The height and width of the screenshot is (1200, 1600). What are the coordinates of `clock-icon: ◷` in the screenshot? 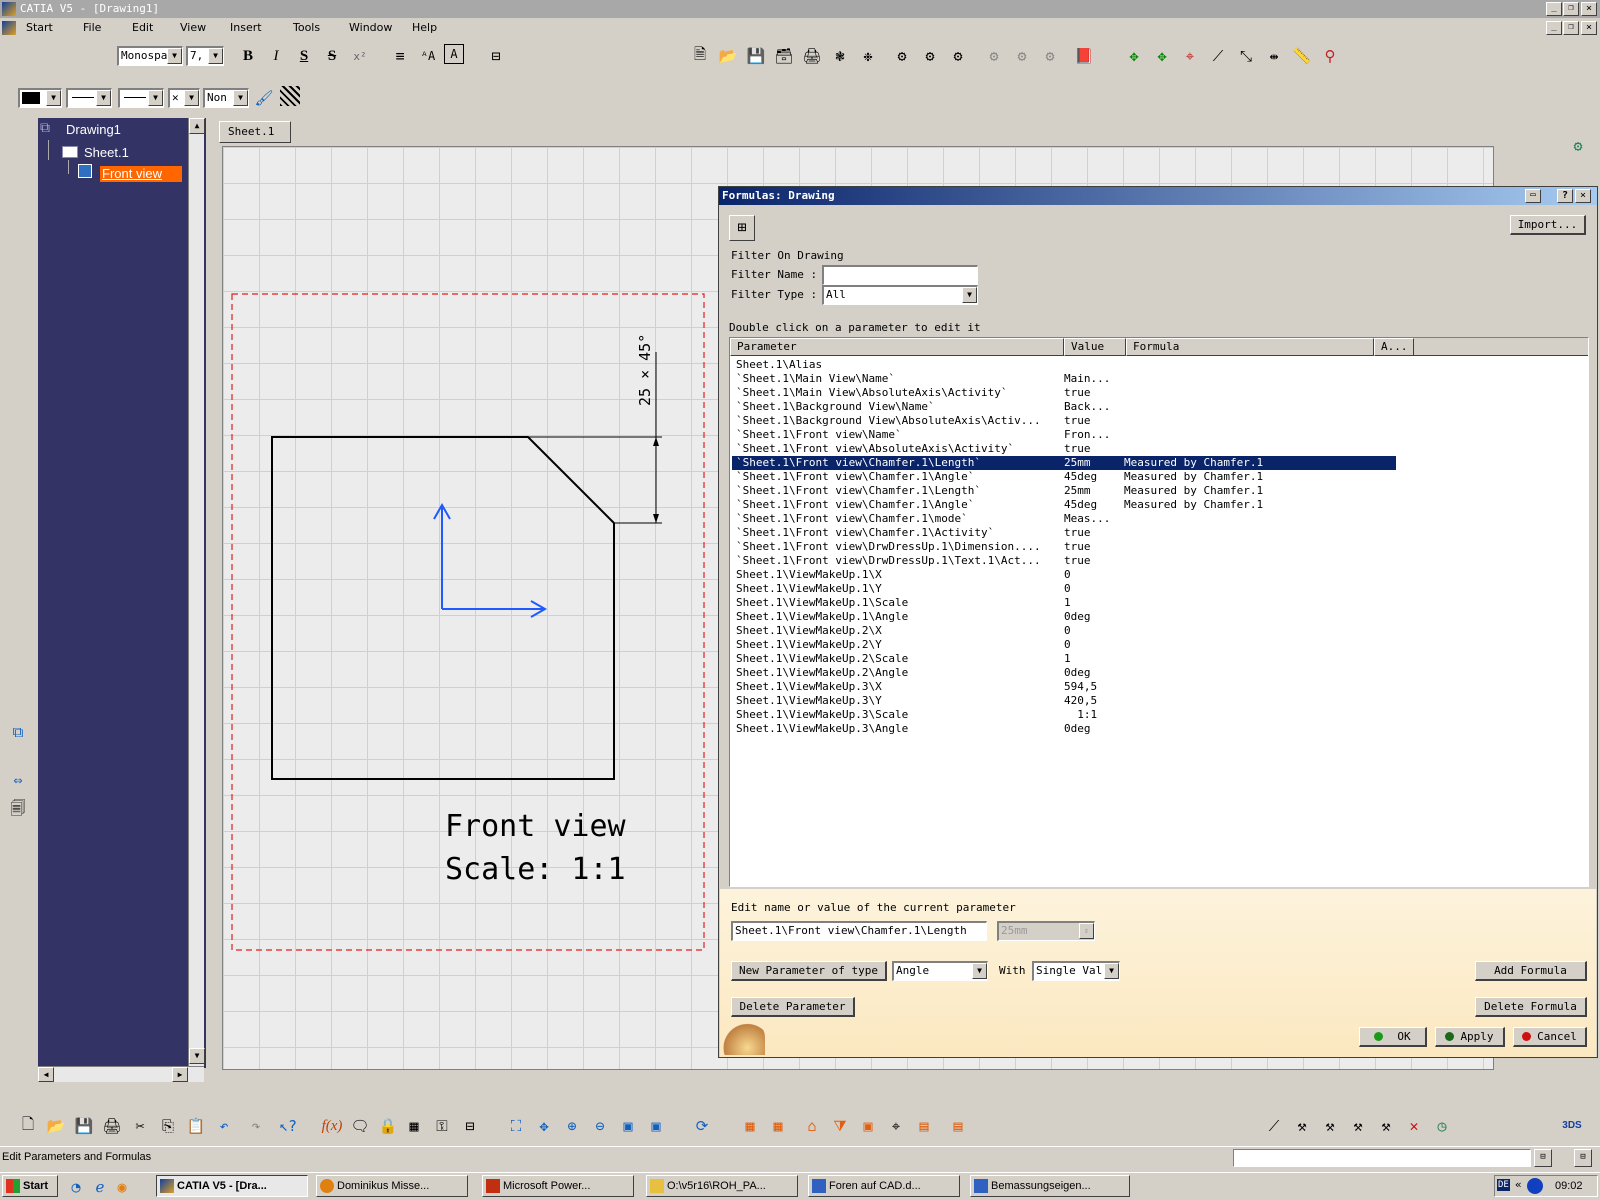 It's located at (1442, 1126).